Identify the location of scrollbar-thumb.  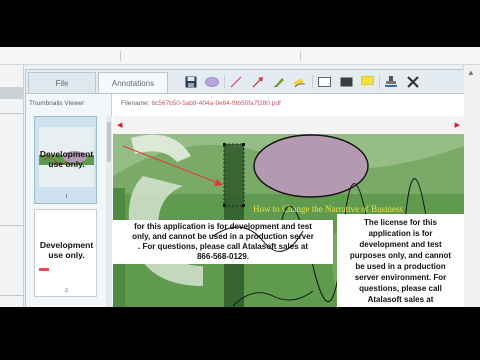
(109, 142).